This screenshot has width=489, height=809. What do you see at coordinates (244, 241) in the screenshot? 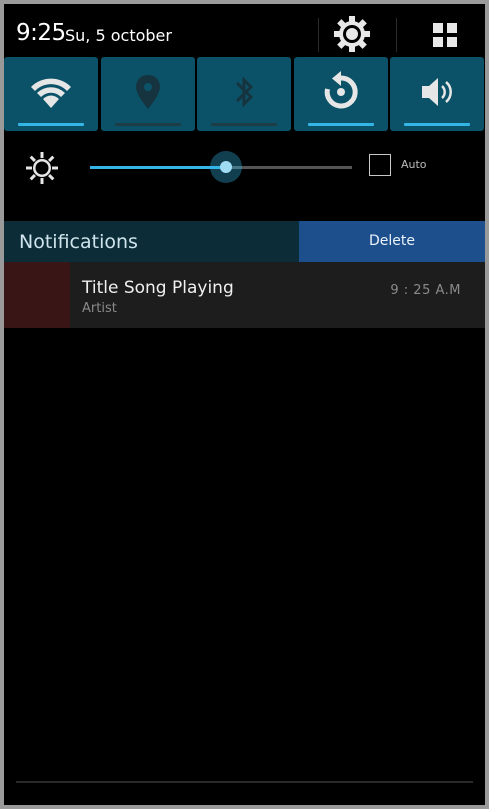
I see `notifications-header: Notifications Delete` at bounding box center [244, 241].